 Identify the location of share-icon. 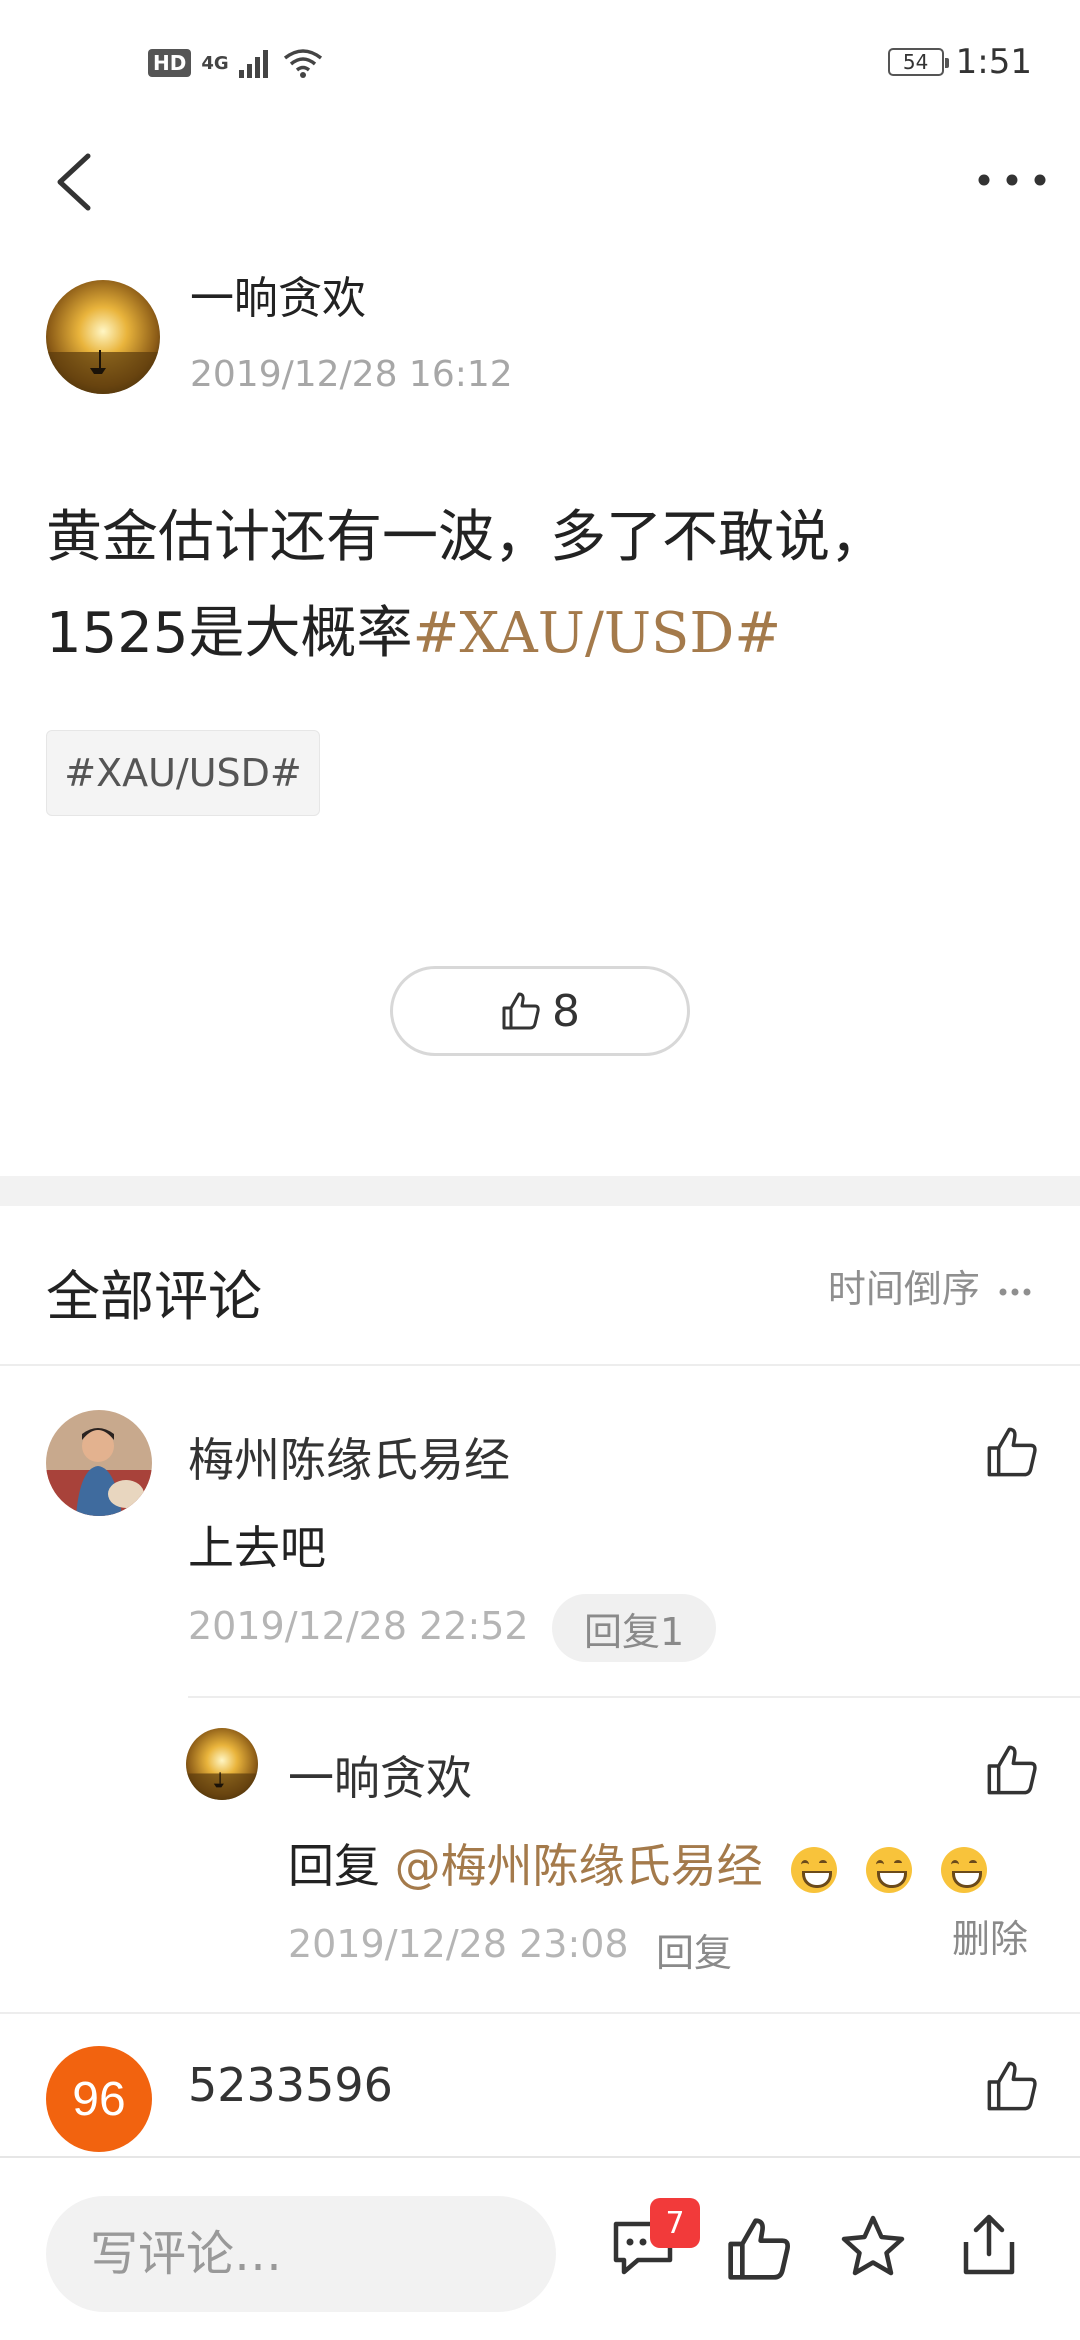
(989, 2244).